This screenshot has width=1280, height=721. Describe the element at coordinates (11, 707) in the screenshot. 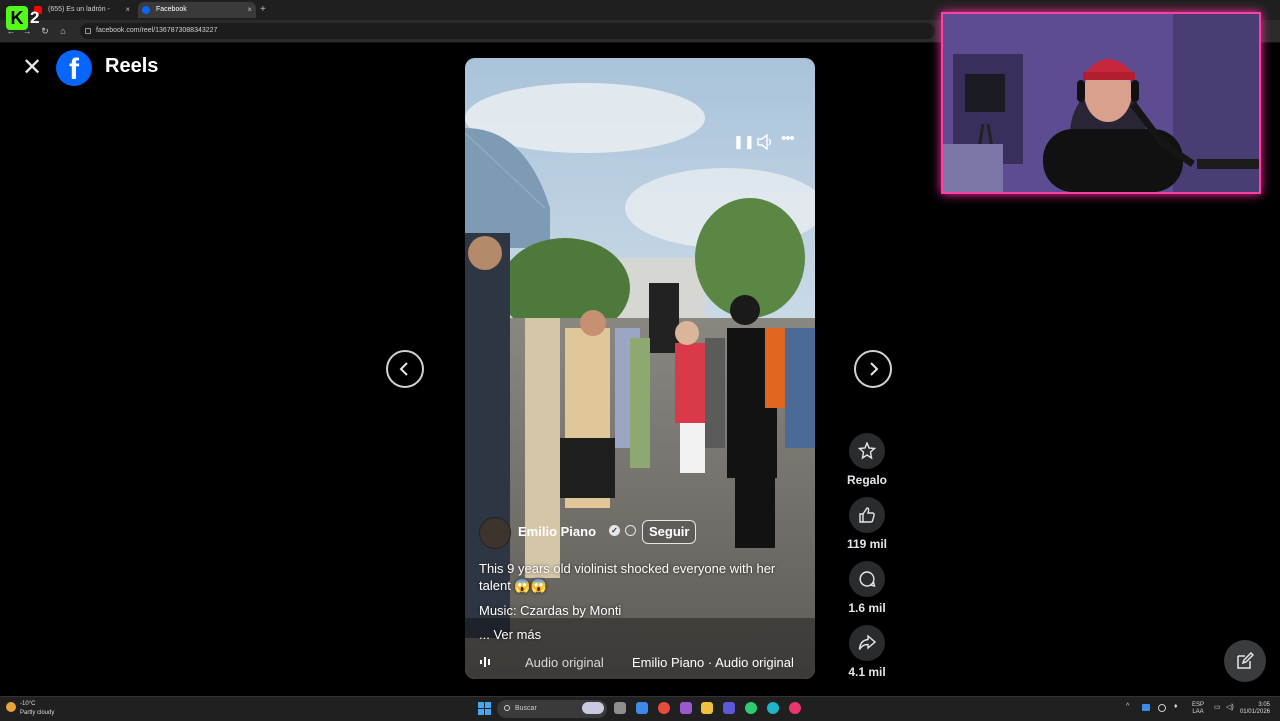

I see `weather-icon` at that location.